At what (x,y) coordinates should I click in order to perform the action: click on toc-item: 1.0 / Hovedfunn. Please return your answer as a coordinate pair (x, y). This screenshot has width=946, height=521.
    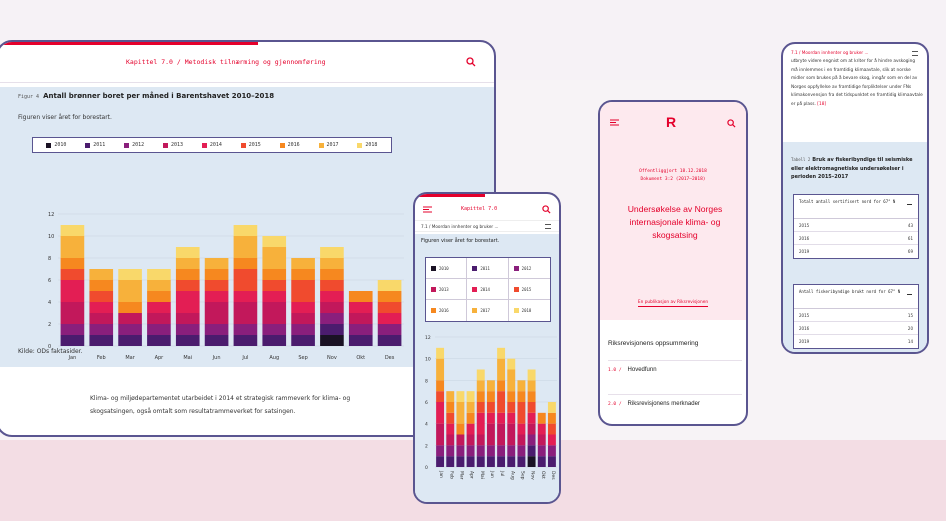
    Looking at the image, I should click on (675, 370).